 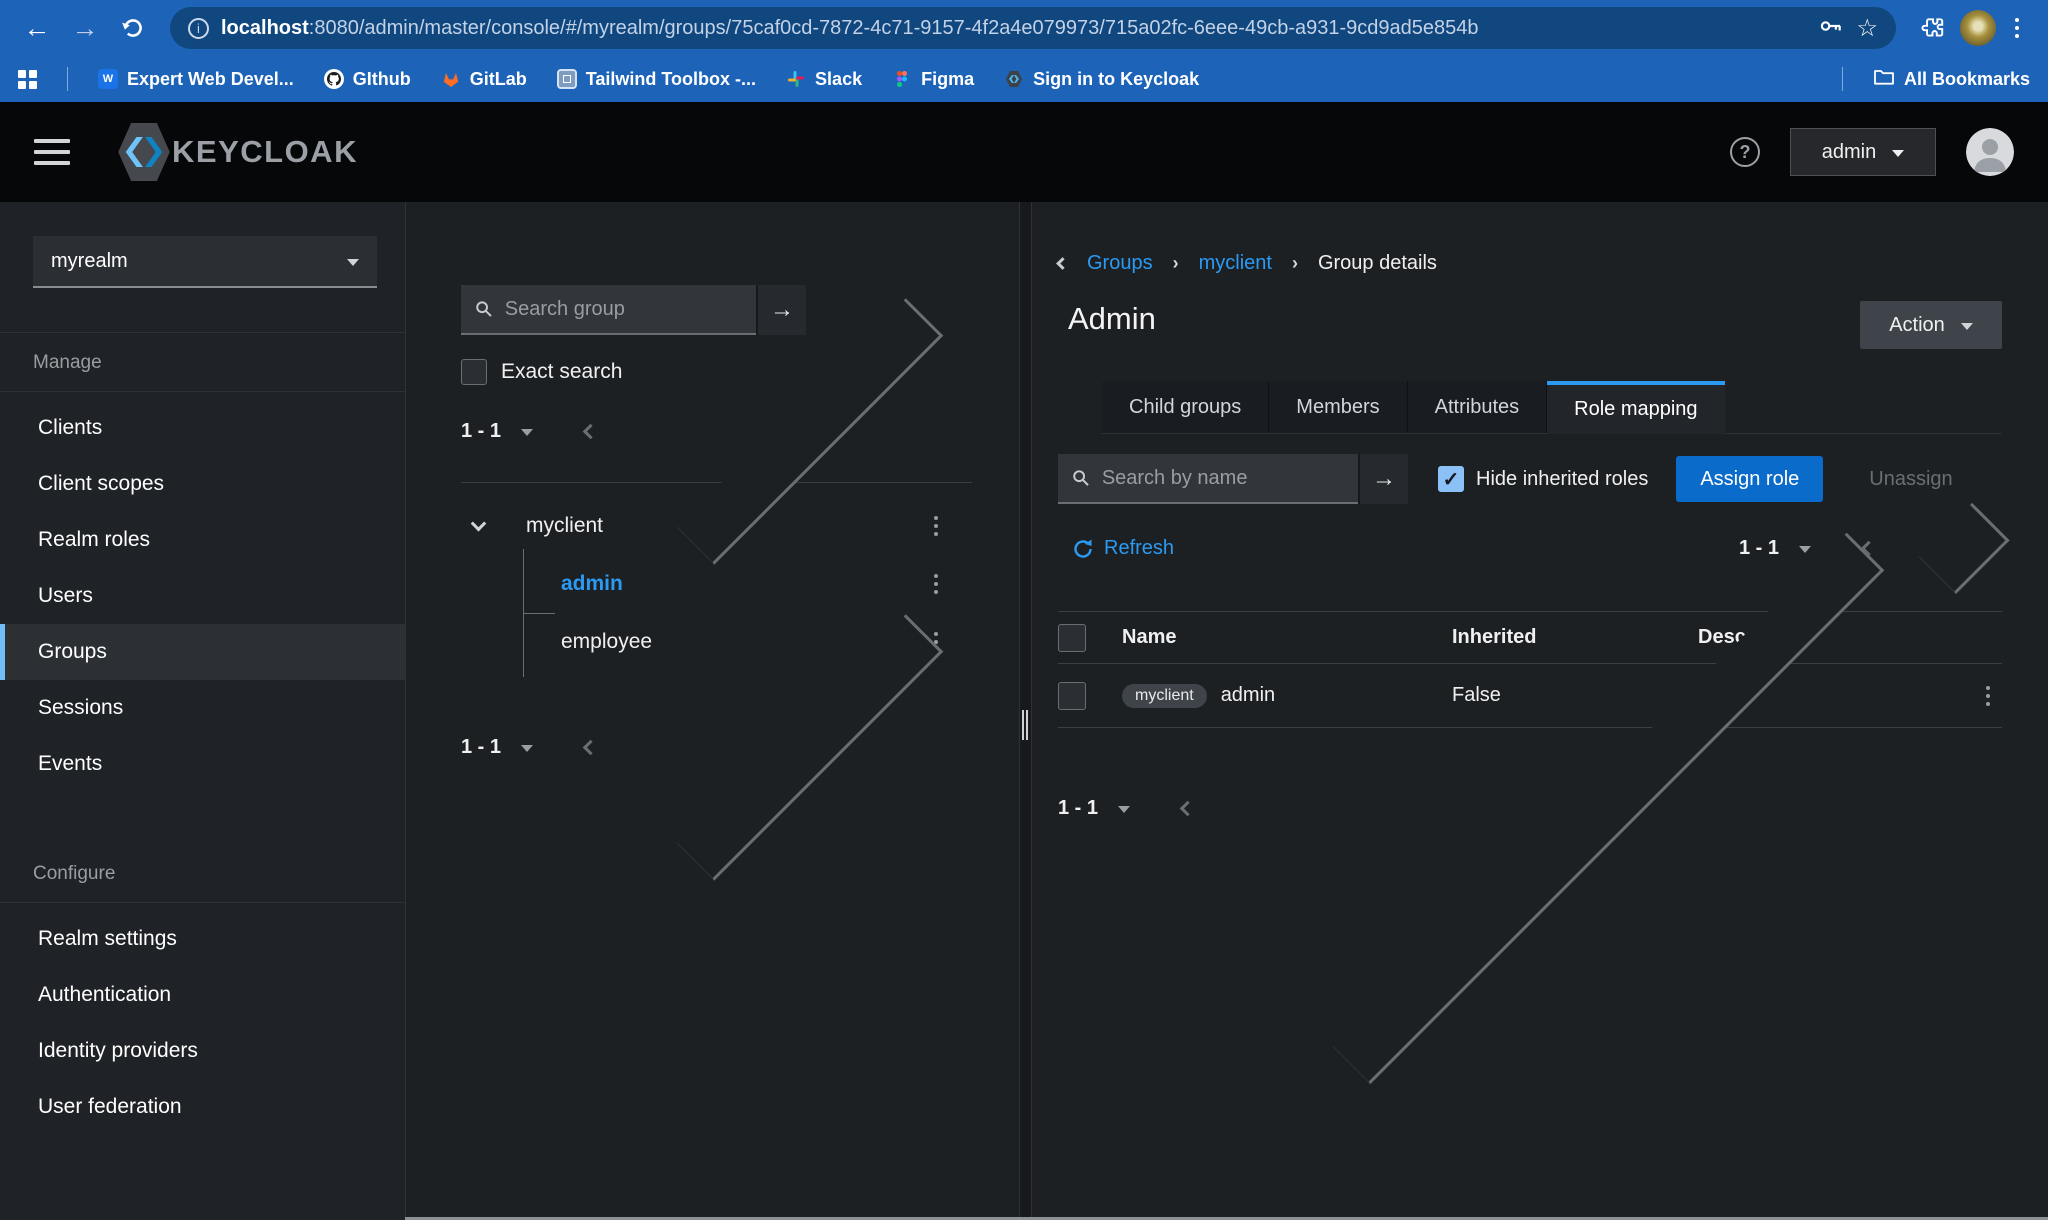 I want to click on breadcrumb-current: Group details, so click(x=1377, y=263).